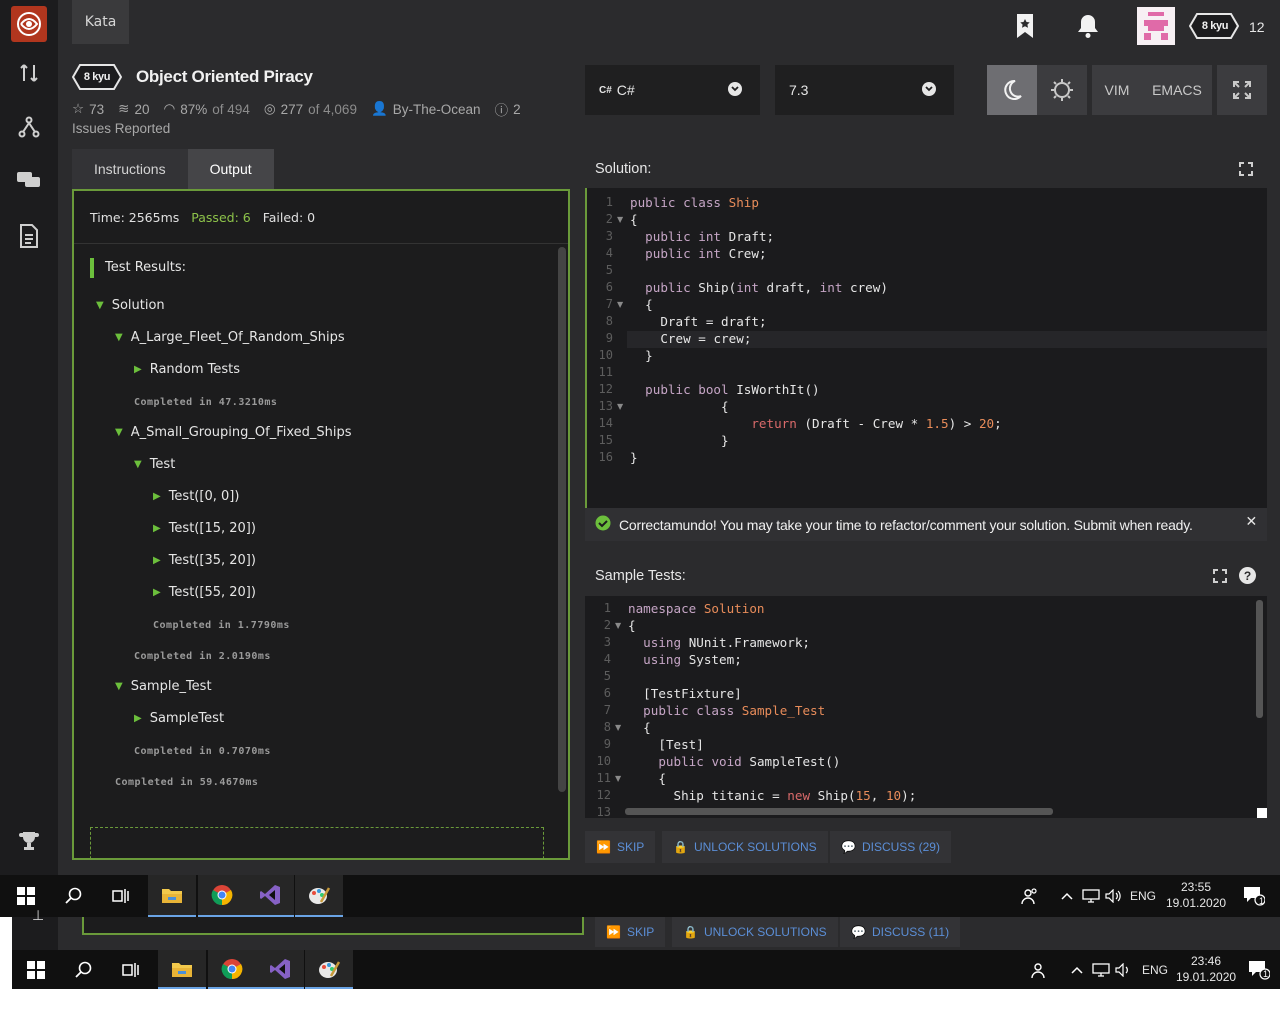 This screenshot has width=1280, height=1024. Describe the element at coordinates (1025, 26) in the screenshot. I see `bookmark-icon` at that location.